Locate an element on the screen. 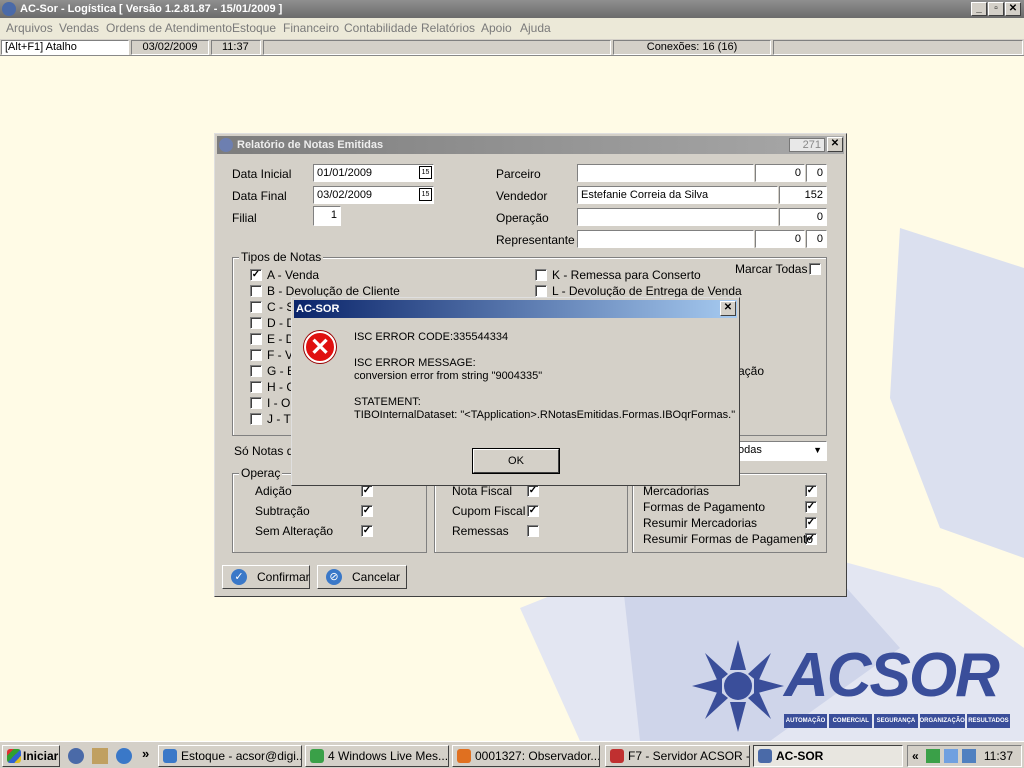  representante-name-input is located at coordinates (665, 239).